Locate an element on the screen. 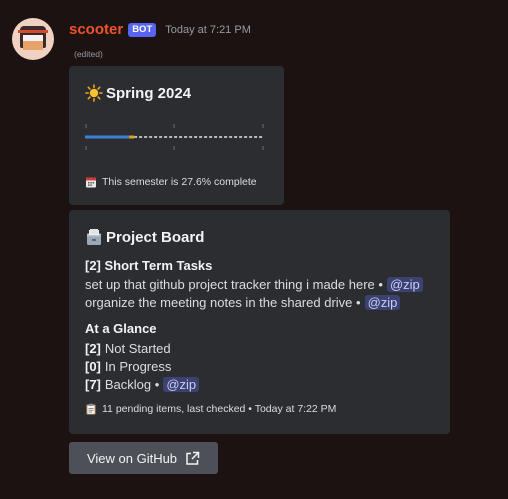 The height and width of the screenshot is (499, 508). short-term-heading: [2] Short Term Tasks is located at coordinates (149, 265).